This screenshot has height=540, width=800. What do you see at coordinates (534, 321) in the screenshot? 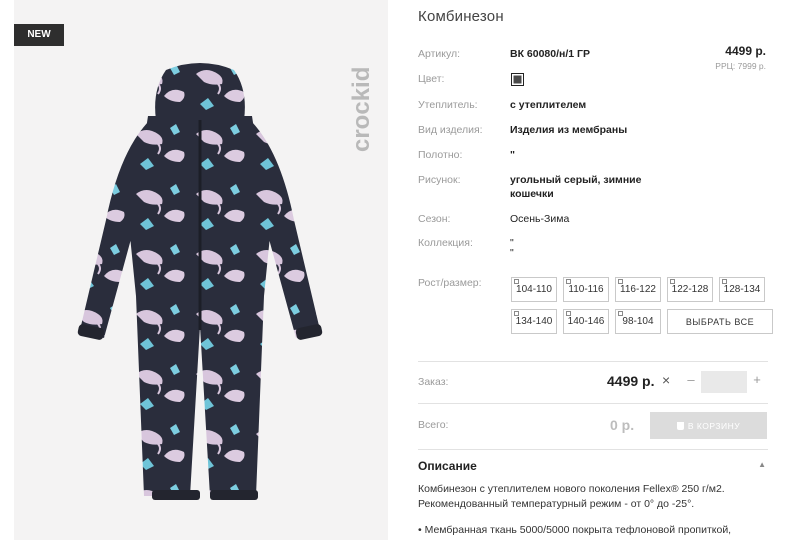
I see `size-option: 134-140` at bounding box center [534, 321].